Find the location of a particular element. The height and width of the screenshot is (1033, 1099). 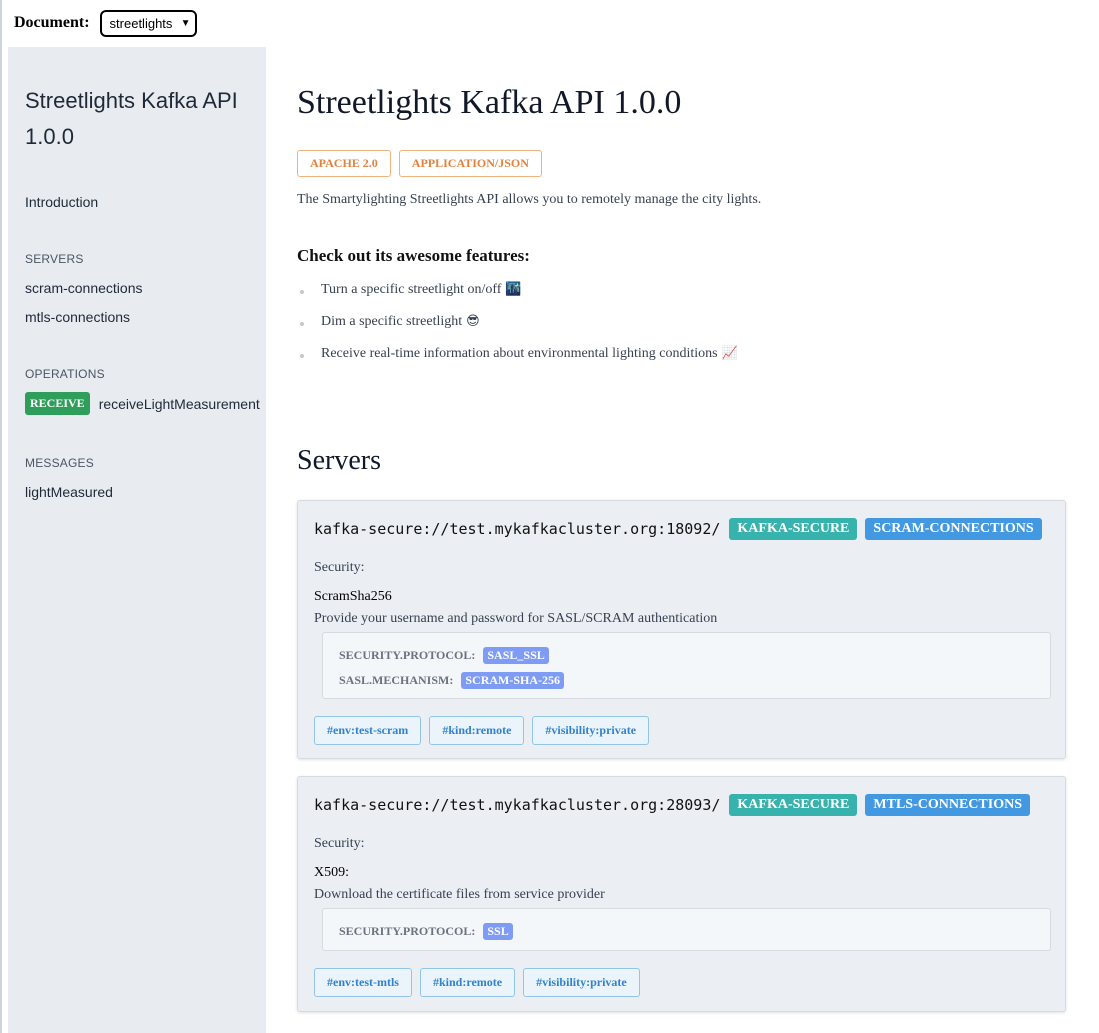

sidebar-section-servers: SERVERS is located at coordinates (54, 259).